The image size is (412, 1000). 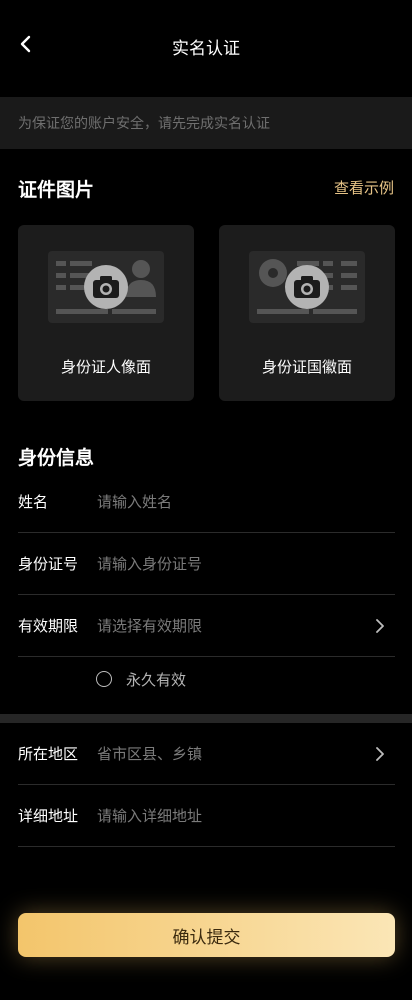 I want to click on top-nav-bar: 实名认证, so click(x=206, y=45).